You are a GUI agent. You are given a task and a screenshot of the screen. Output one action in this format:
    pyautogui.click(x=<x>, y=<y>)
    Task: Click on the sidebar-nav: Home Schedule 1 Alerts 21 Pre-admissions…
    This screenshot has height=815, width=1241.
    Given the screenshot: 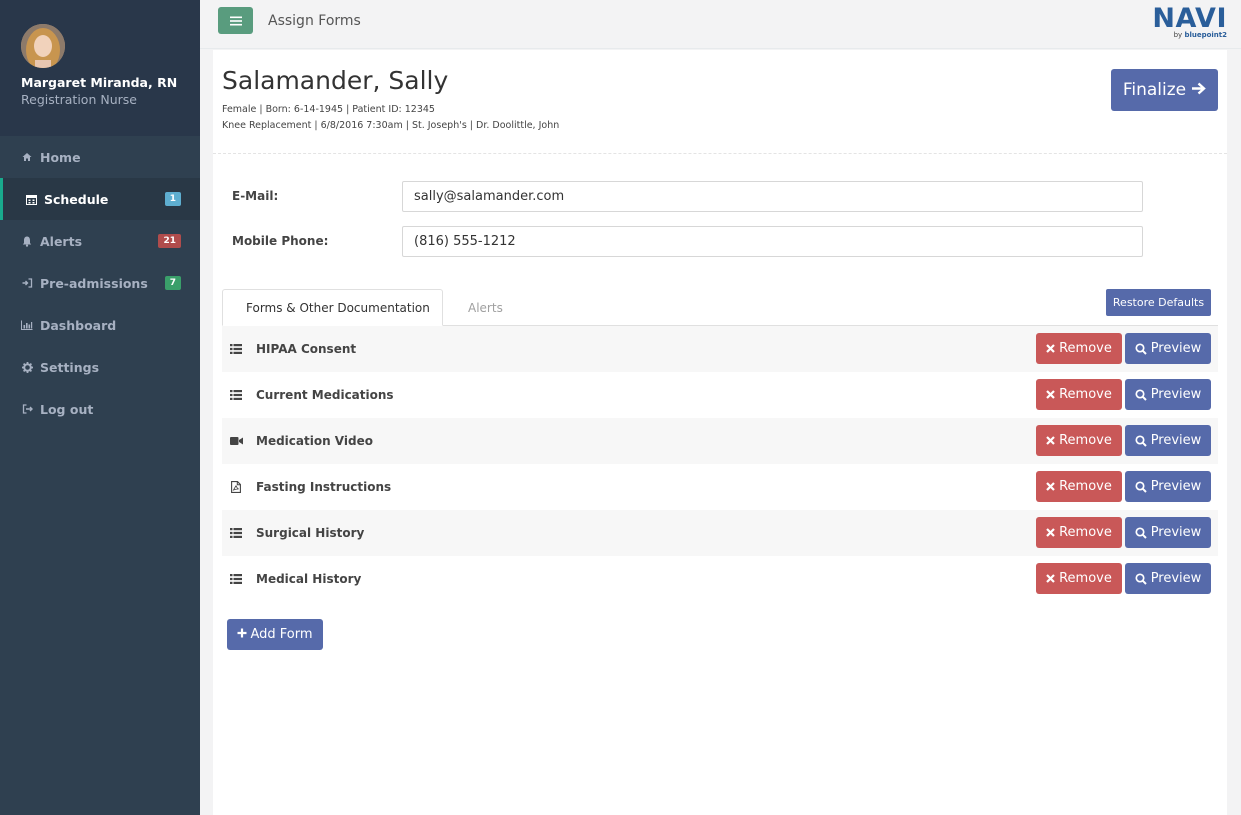 What is the action you would take?
    pyautogui.click(x=100, y=283)
    